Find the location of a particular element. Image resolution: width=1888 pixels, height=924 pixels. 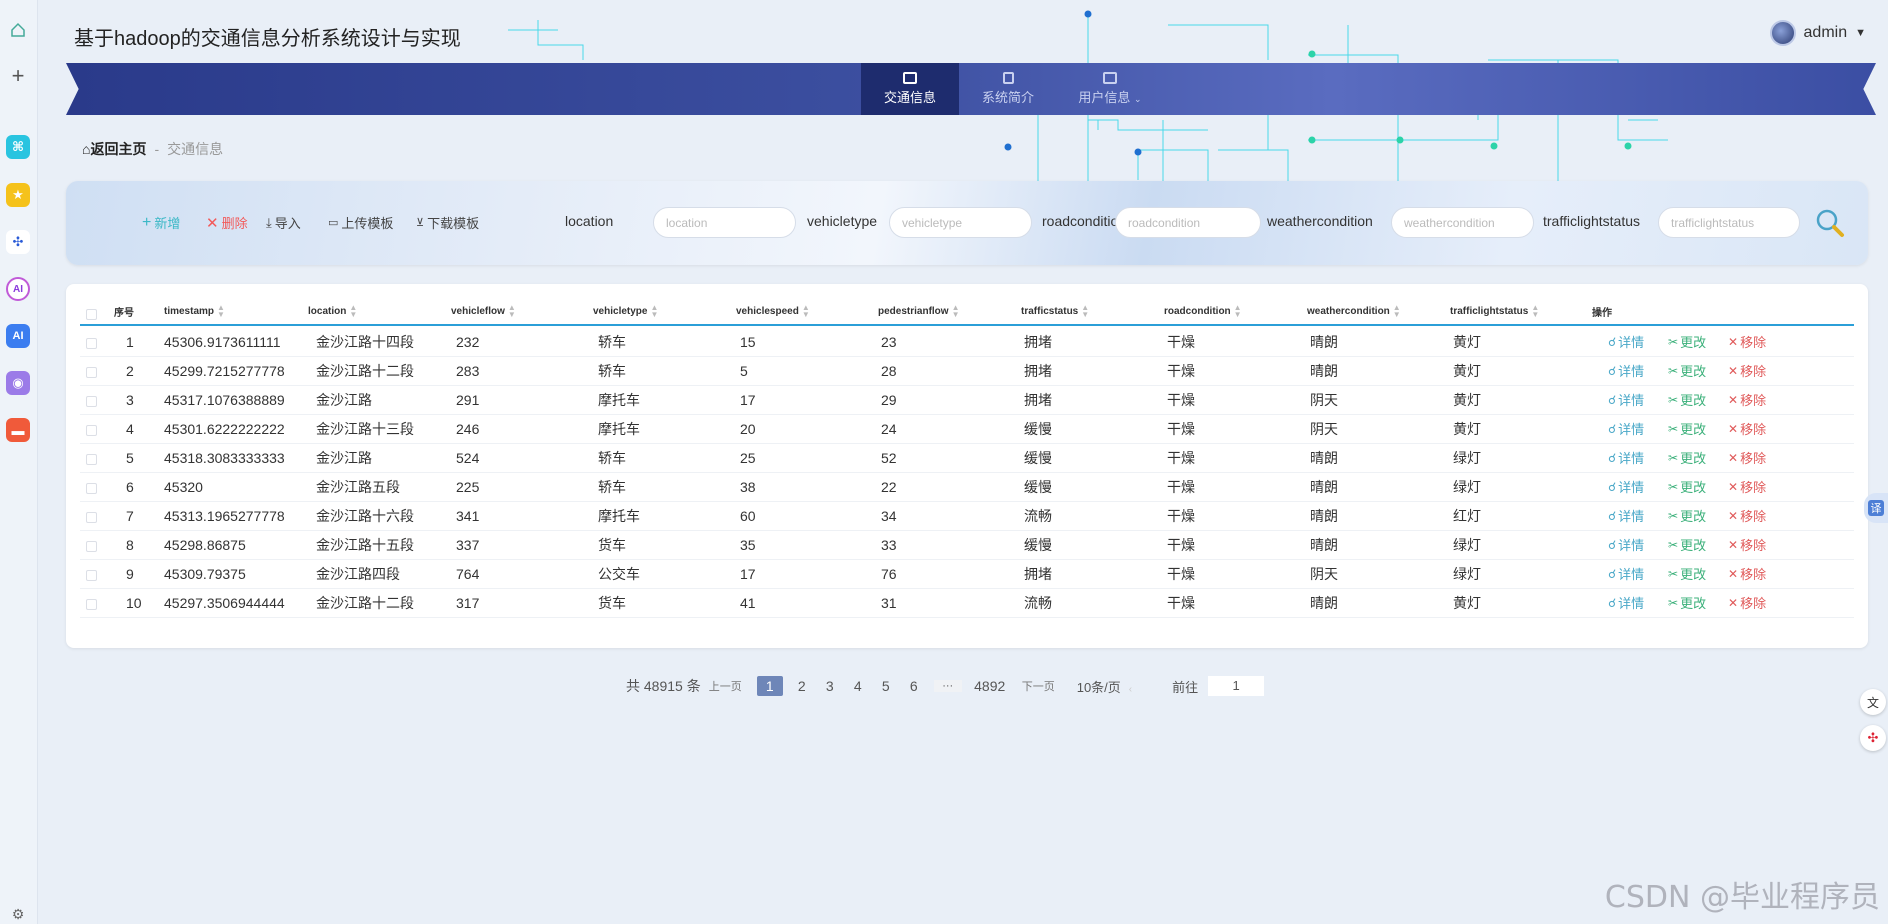

nav-item-user-info: 用户信息 ⌄ is located at coordinates (1110, 89).